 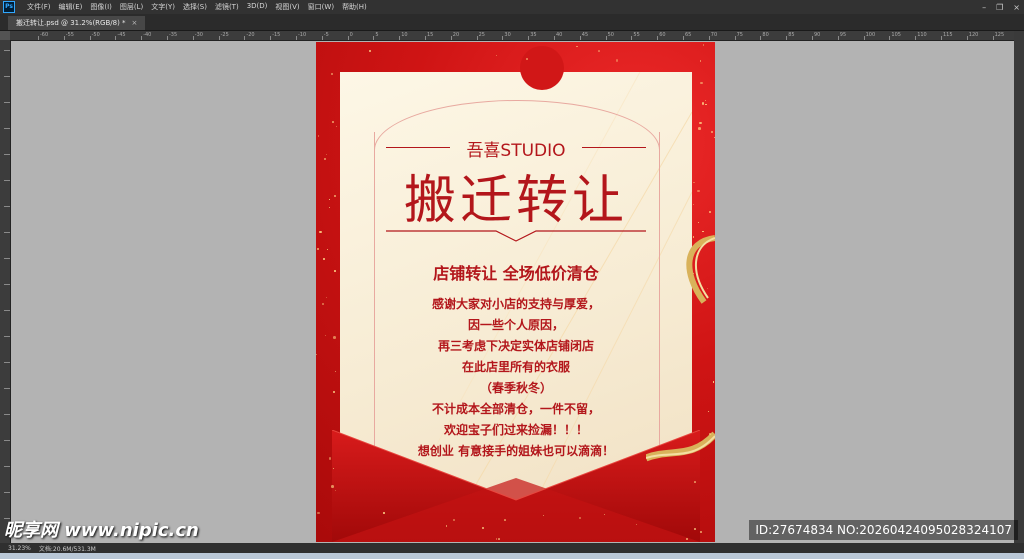 I want to click on ruler-label: 110, so click(x=922, y=35).